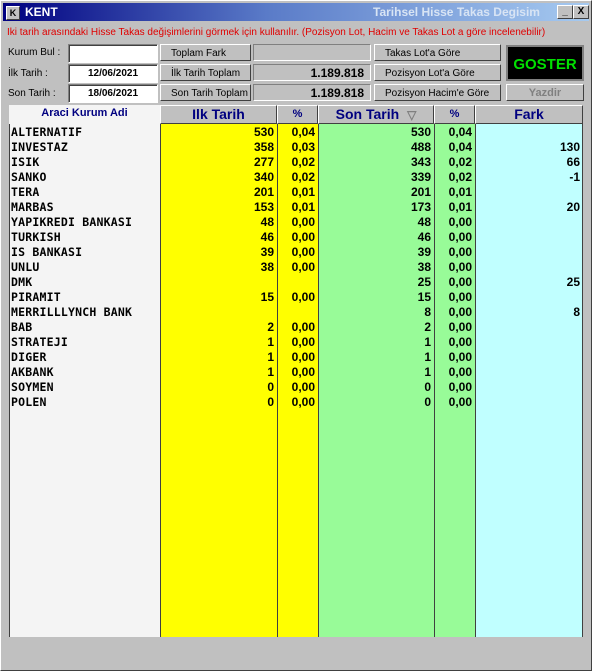 This screenshot has width=592, height=671. What do you see at coordinates (113, 93) in the screenshot?
I see `son-tarih-input: 18/06/2021` at bounding box center [113, 93].